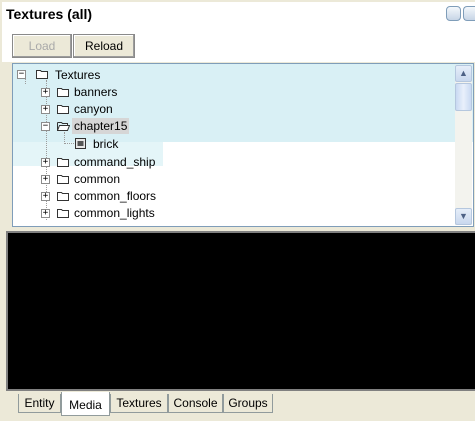  What do you see at coordinates (96, 92) in the screenshot?
I see `tree-label: banners` at bounding box center [96, 92].